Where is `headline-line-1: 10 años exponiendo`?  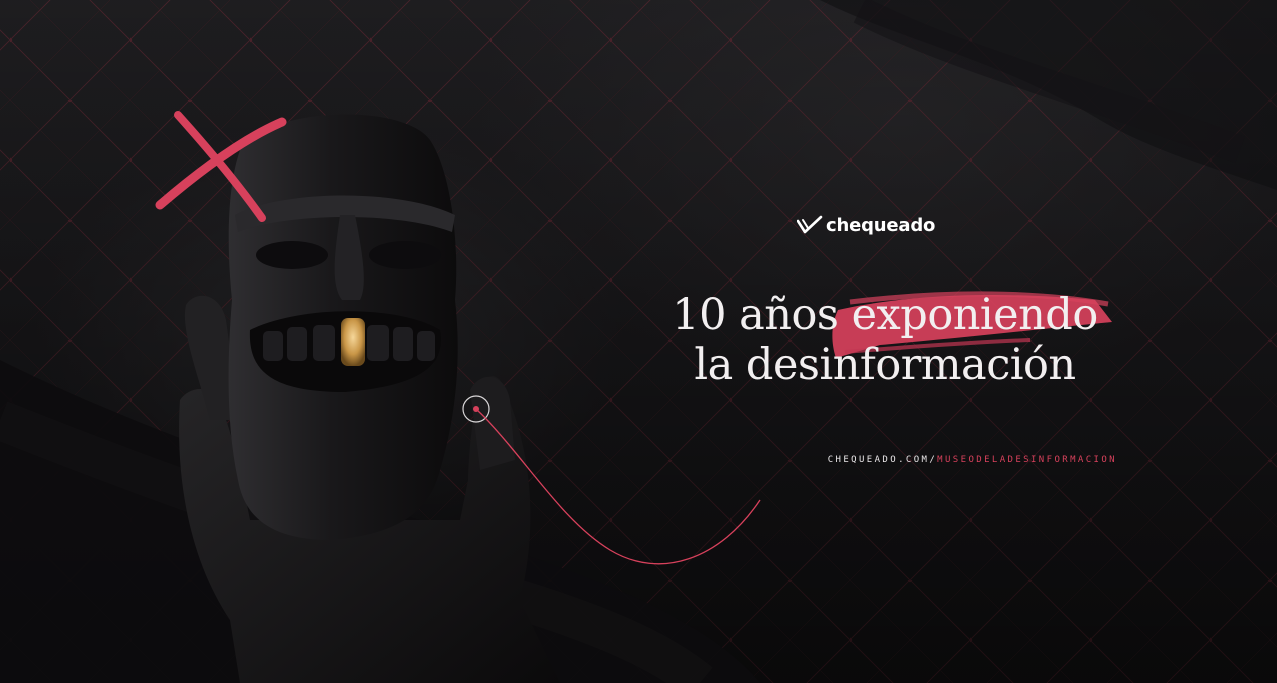
headline-line-1: 10 años exponiendo is located at coordinates (885, 315).